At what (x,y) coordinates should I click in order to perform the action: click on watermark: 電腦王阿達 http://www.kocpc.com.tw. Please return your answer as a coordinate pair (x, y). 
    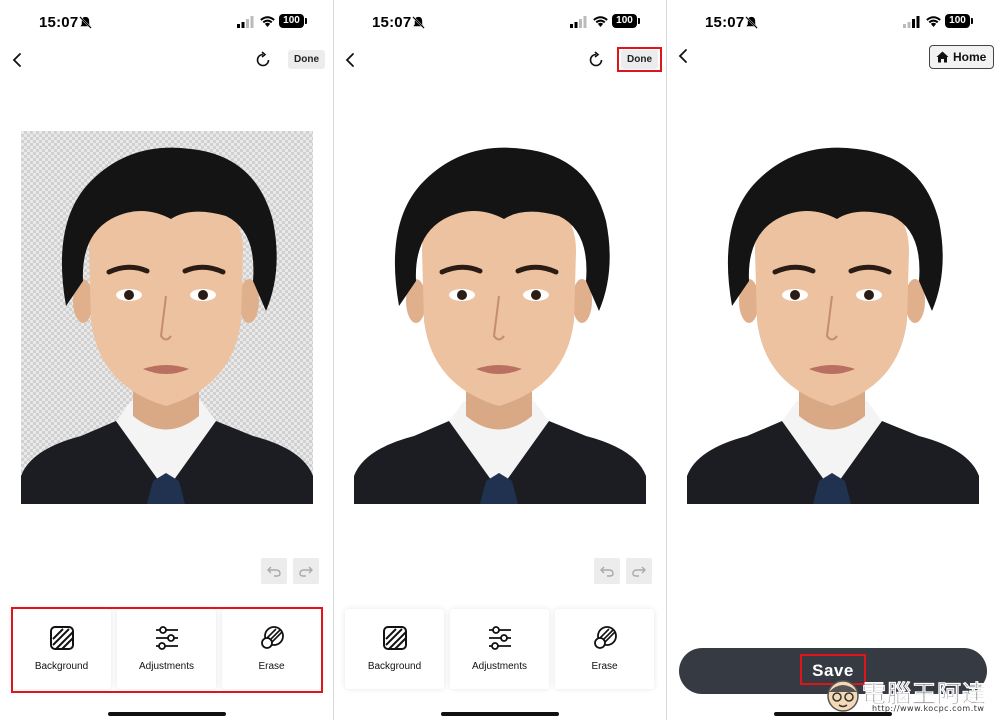
    Looking at the image, I should click on (908, 694).